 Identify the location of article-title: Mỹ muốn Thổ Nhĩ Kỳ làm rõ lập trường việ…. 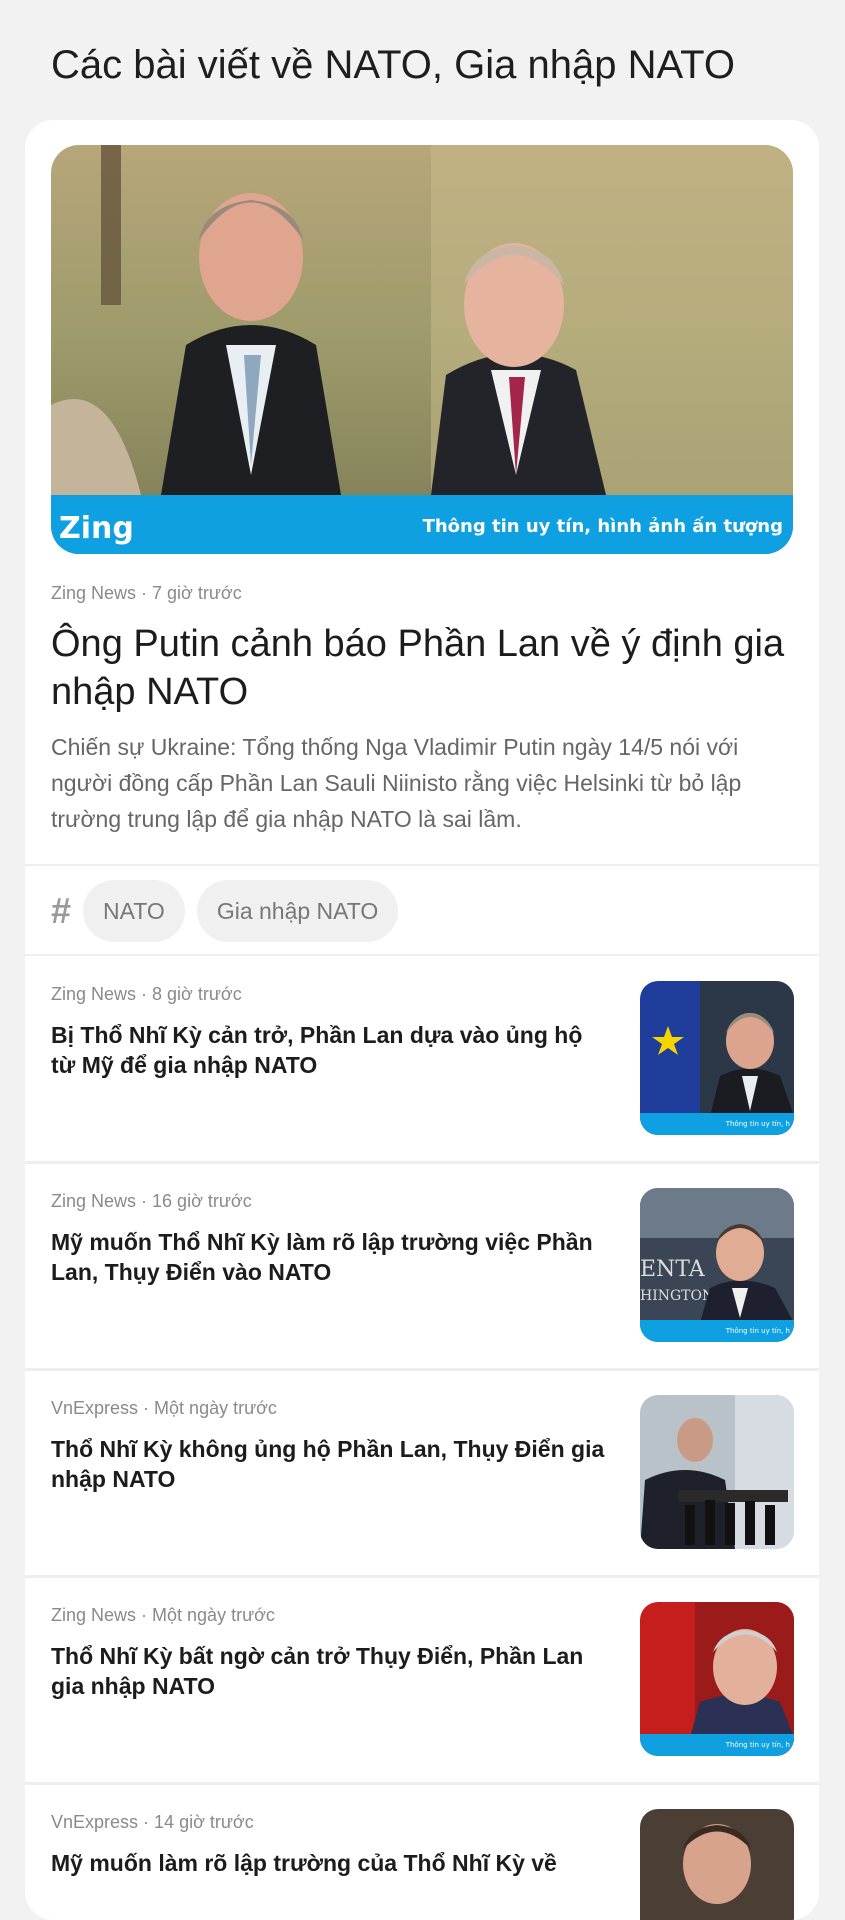
(331, 1257).